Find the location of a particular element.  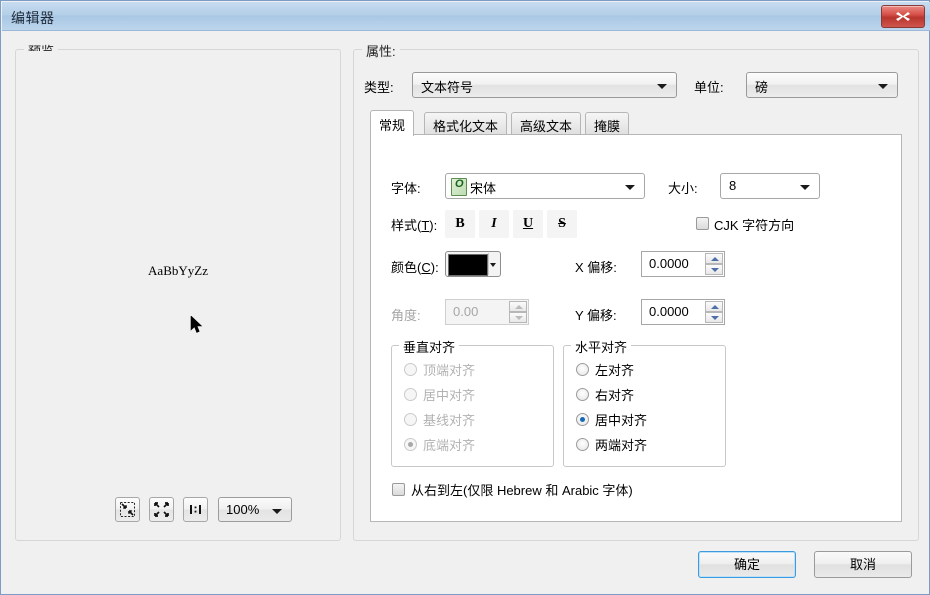

style-label: 样式(T): is located at coordinates (414, 225).